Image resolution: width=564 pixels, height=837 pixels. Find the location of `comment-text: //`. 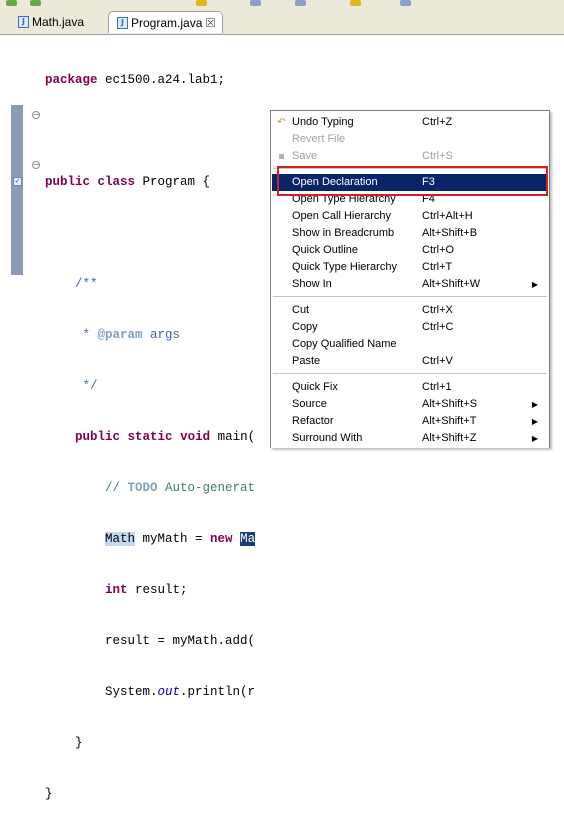

comment-text: // is located at coordinates (116, 488).